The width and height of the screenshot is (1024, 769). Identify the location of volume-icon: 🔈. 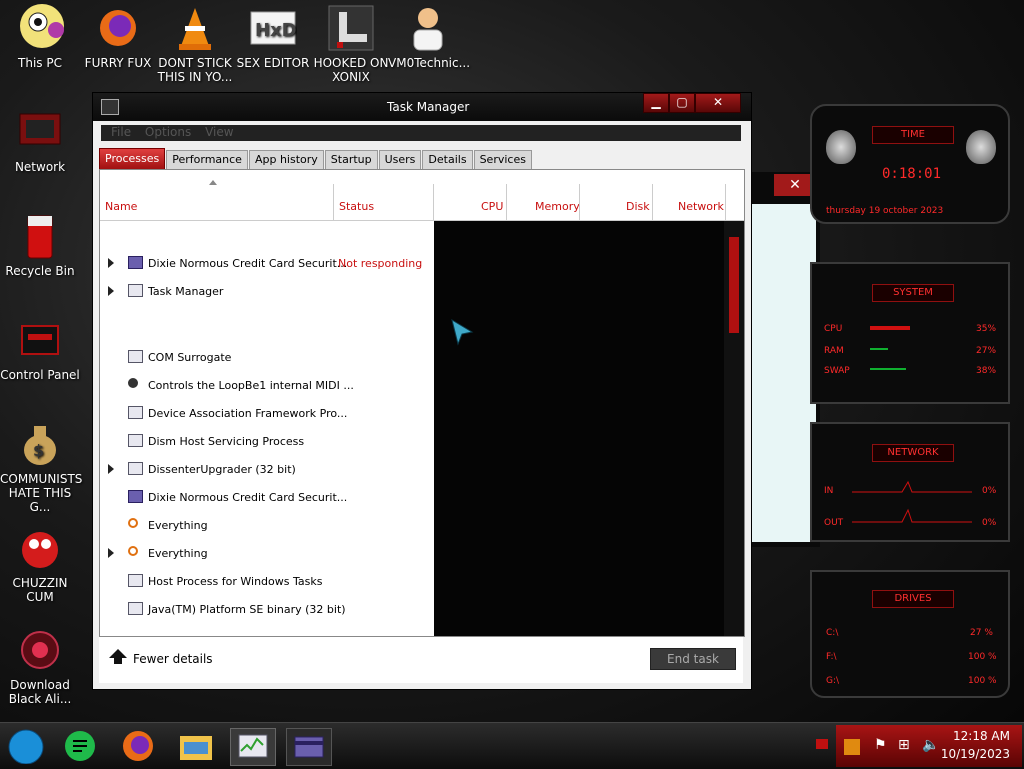
(930, 745).